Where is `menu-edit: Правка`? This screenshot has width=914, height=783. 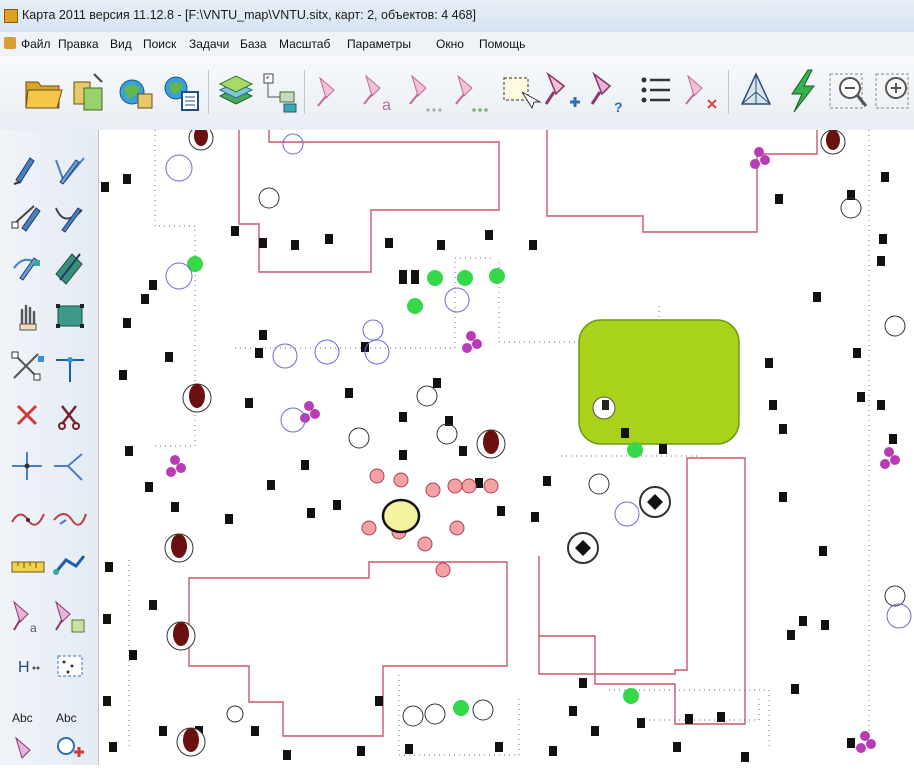 menu-edit: Правка is located at coordinates (78, 44).